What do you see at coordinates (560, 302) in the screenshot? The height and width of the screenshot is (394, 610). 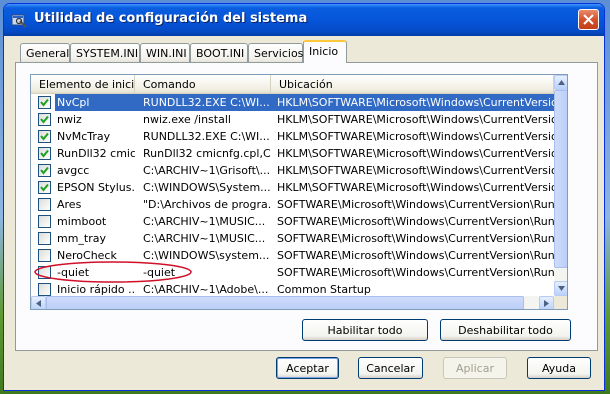 I see `scrollbar-corner` at bounding box center [560, 302].